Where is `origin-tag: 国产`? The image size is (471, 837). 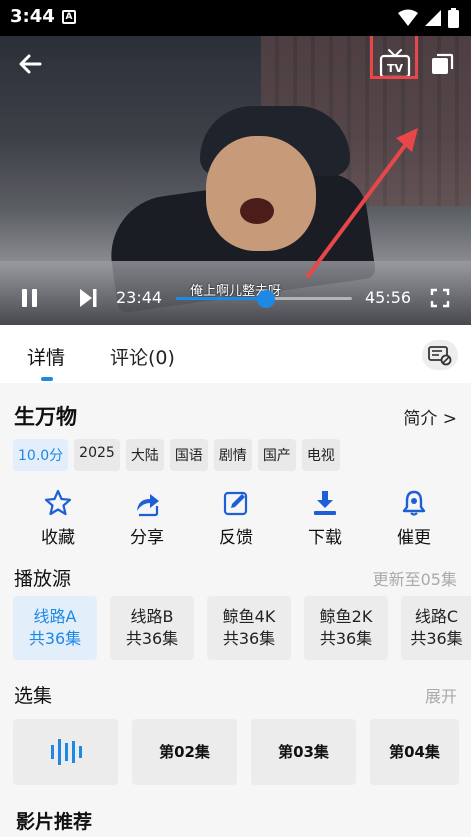
origin-tag: 国产 is located at coordinates (276, 455).